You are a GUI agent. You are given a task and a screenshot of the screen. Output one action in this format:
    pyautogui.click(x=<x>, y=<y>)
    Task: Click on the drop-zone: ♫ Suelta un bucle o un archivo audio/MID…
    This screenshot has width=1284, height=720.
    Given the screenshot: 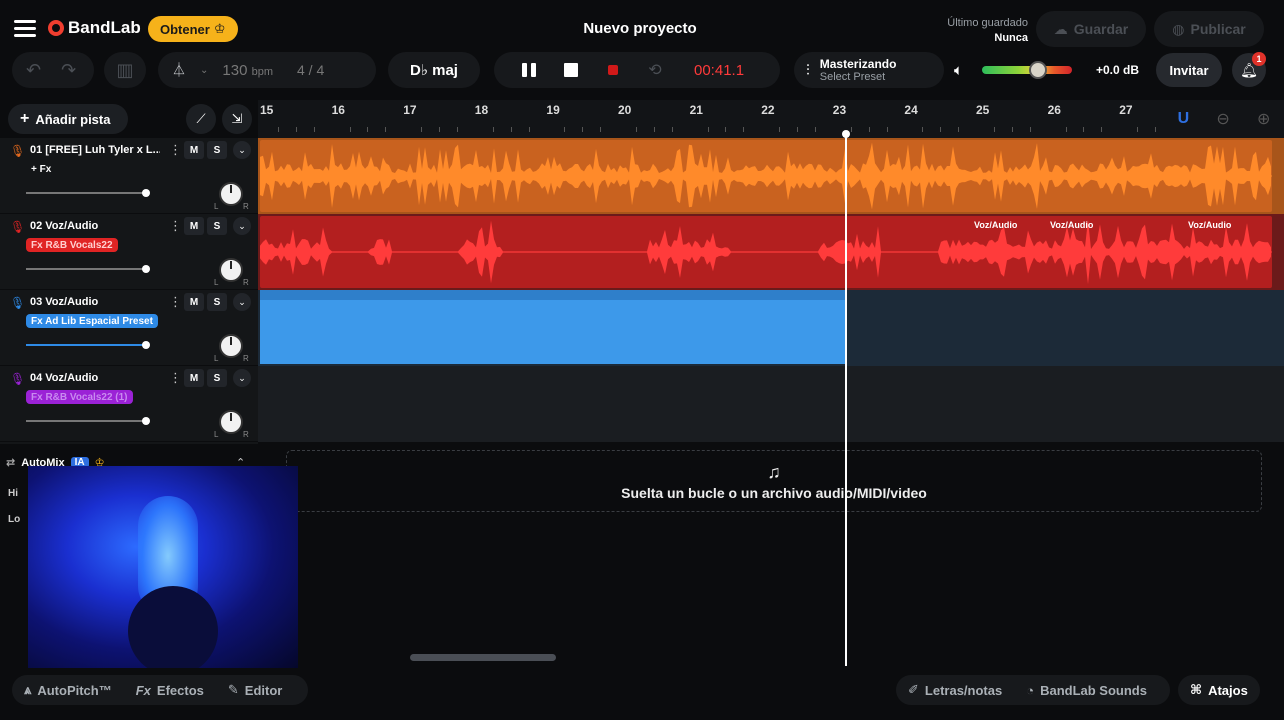 What is the action you would take?
    pyautogui.click(x=774, y=481)
    